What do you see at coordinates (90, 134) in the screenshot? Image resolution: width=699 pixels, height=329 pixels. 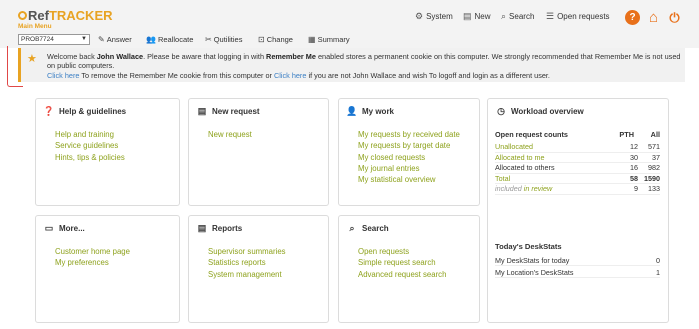 I see `help-link: Help and training` at bounding box center [90, 134].